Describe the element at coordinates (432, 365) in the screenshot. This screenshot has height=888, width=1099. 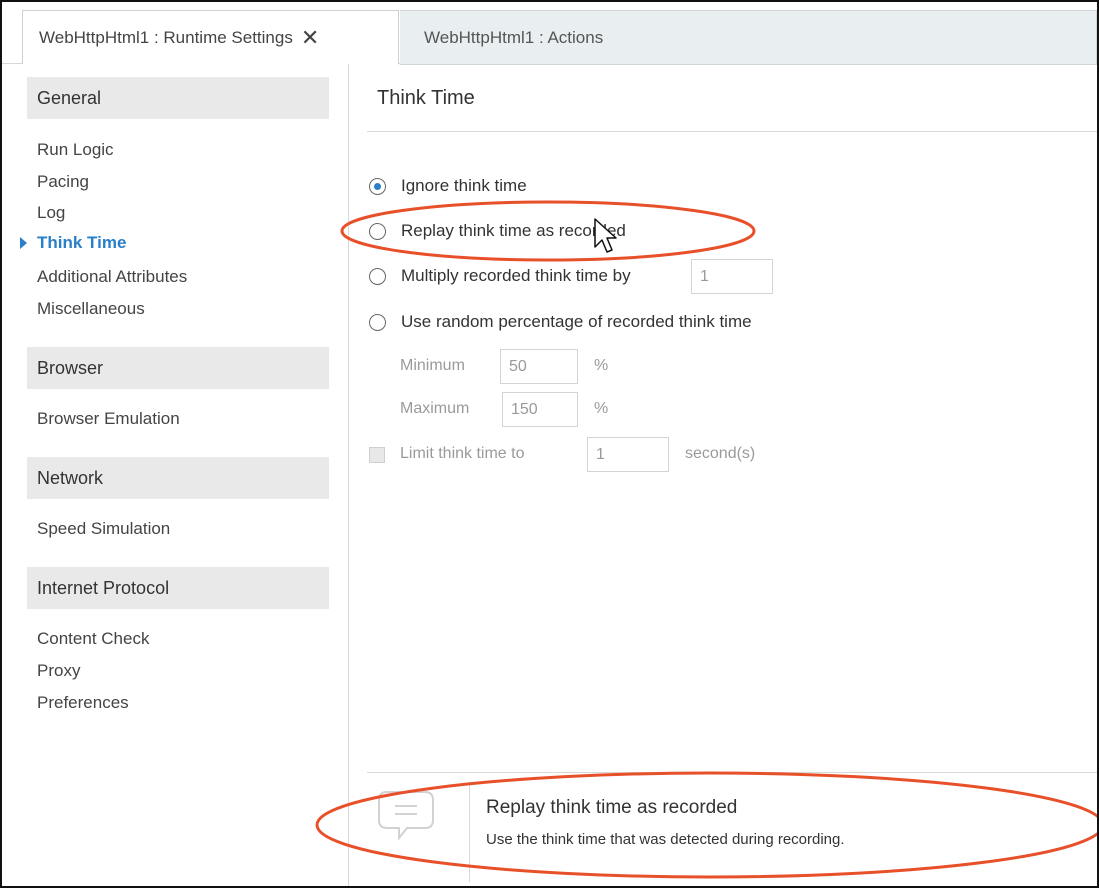
I see `minimum-label: Minimum` at that location.